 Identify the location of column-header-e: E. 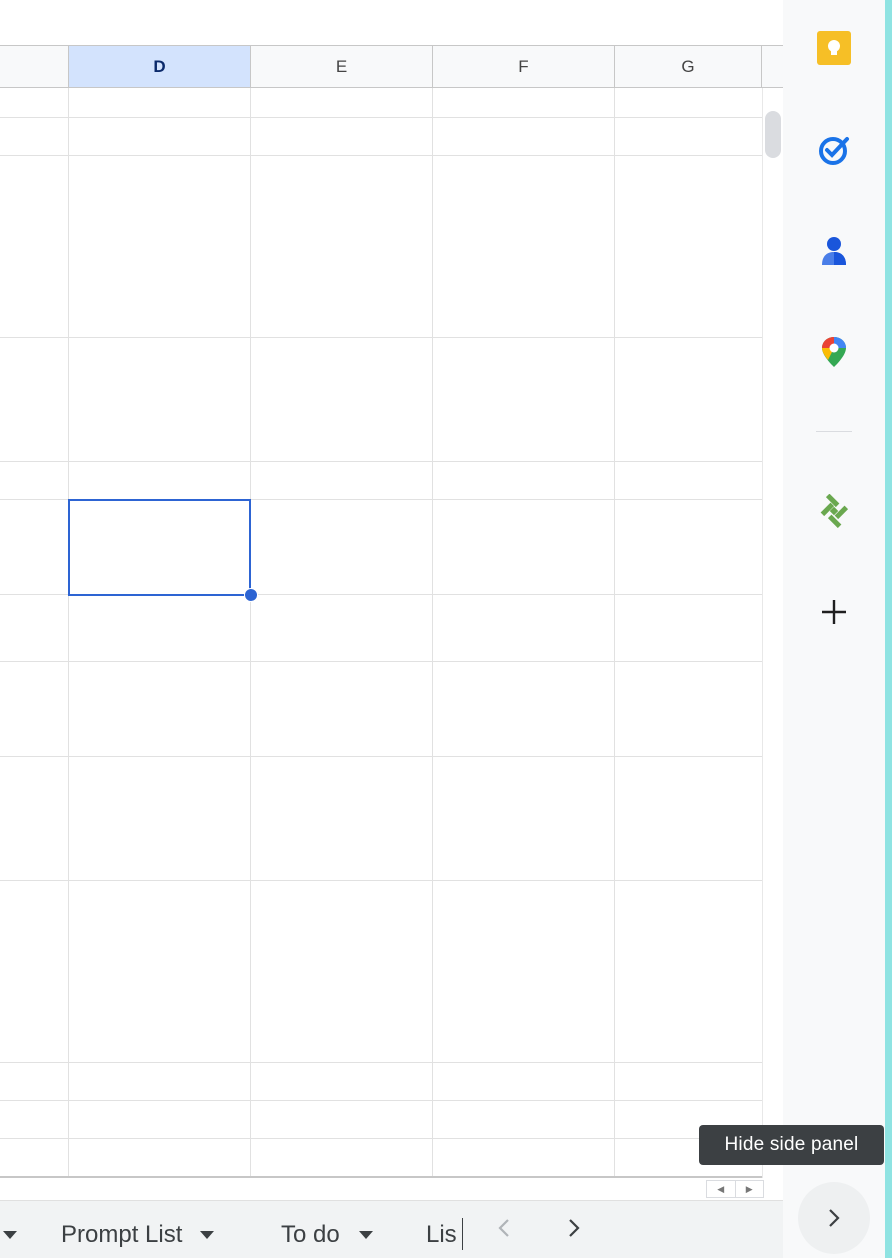
(342, 67).